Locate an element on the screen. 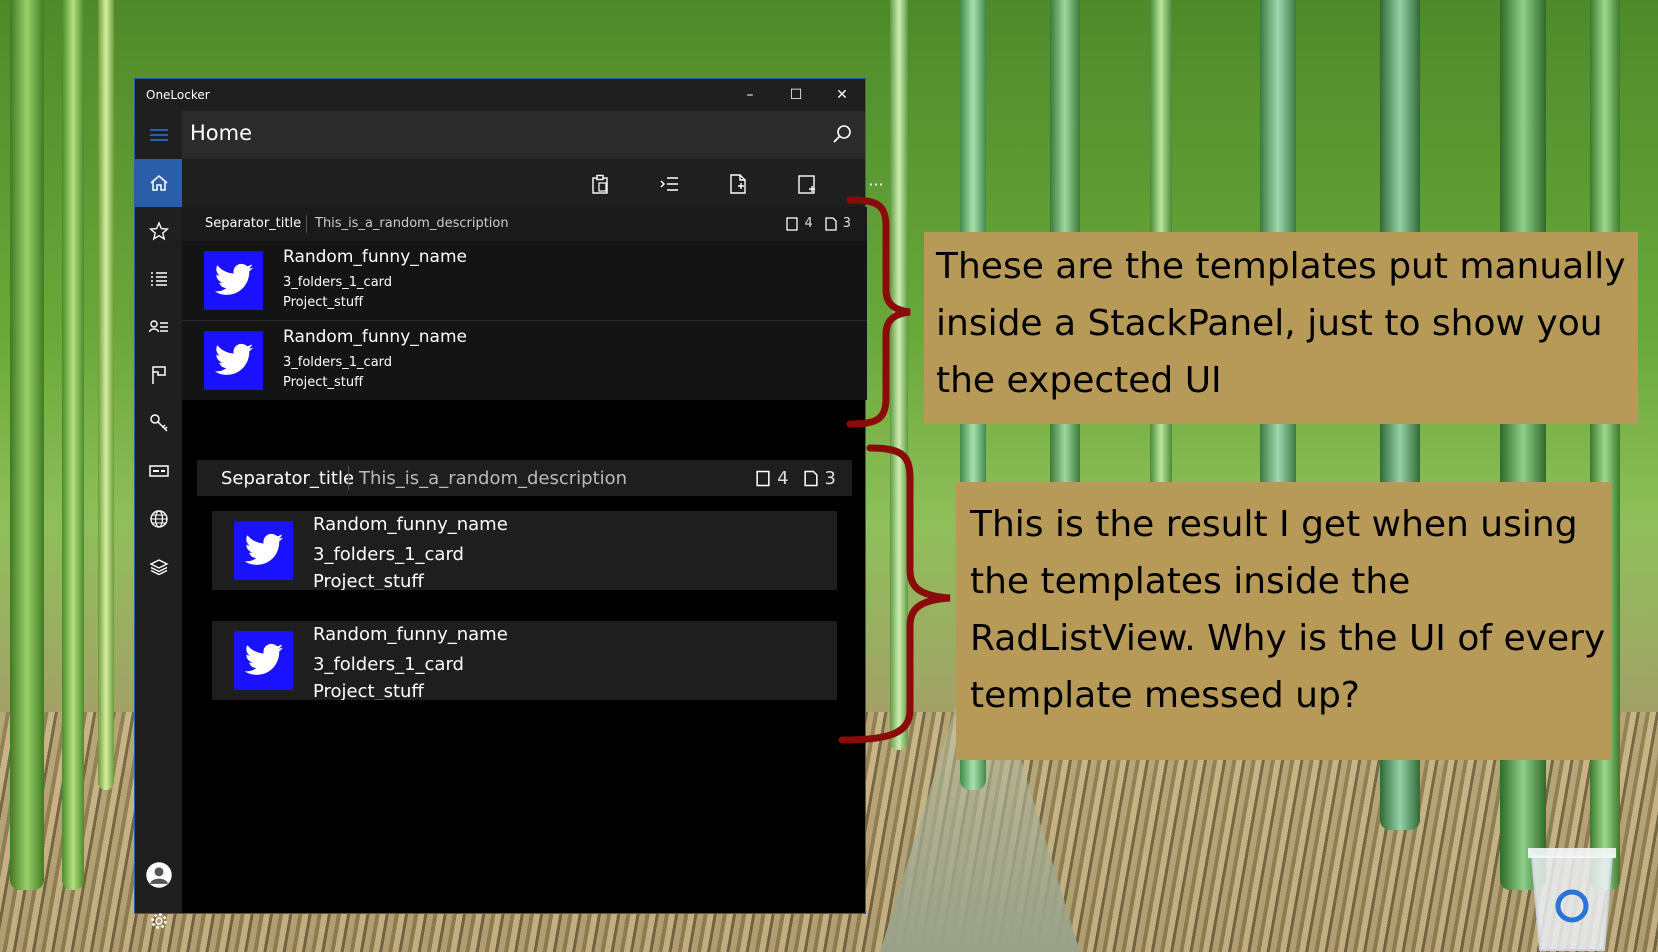  sort-list-icon is located at coordinates (669, 184).